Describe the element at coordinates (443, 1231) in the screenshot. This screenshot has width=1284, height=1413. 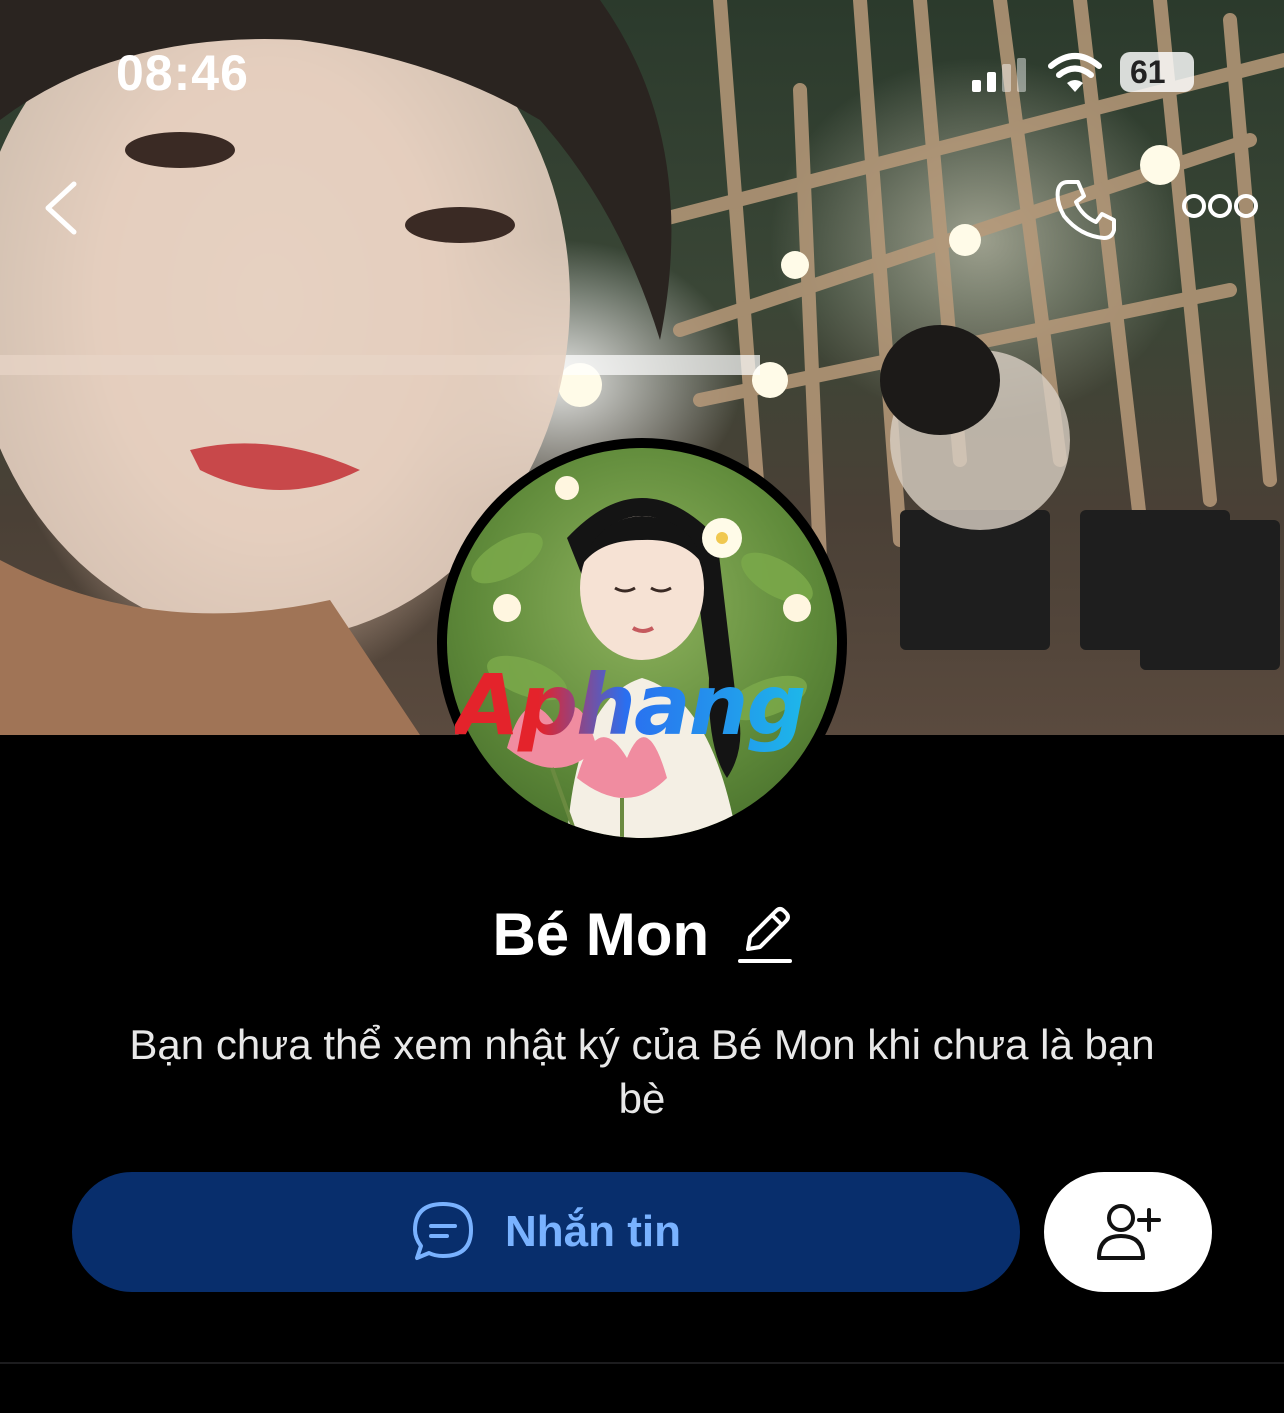
I see `chat-bubble-icon` at that location.